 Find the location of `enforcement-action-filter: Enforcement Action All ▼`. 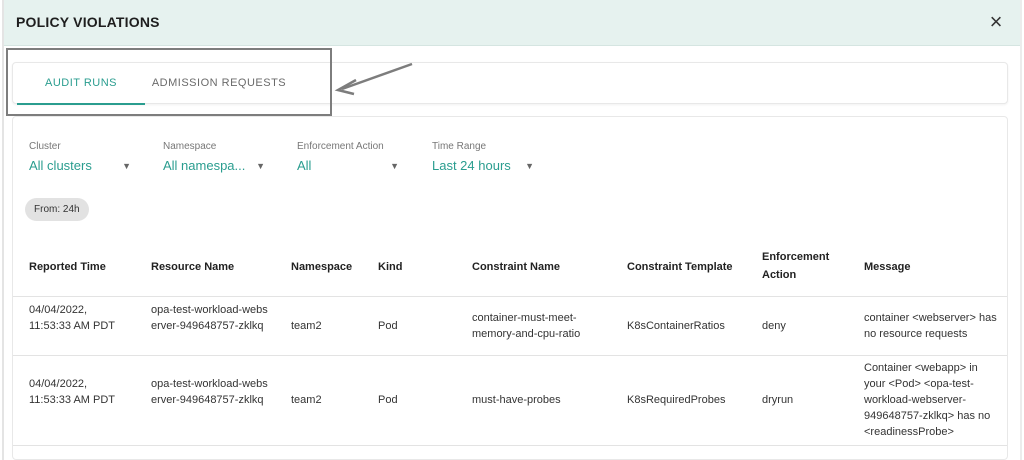

enforcement-action-filter: Enforcement Action All ▼ is located at coordinates (348, 157).